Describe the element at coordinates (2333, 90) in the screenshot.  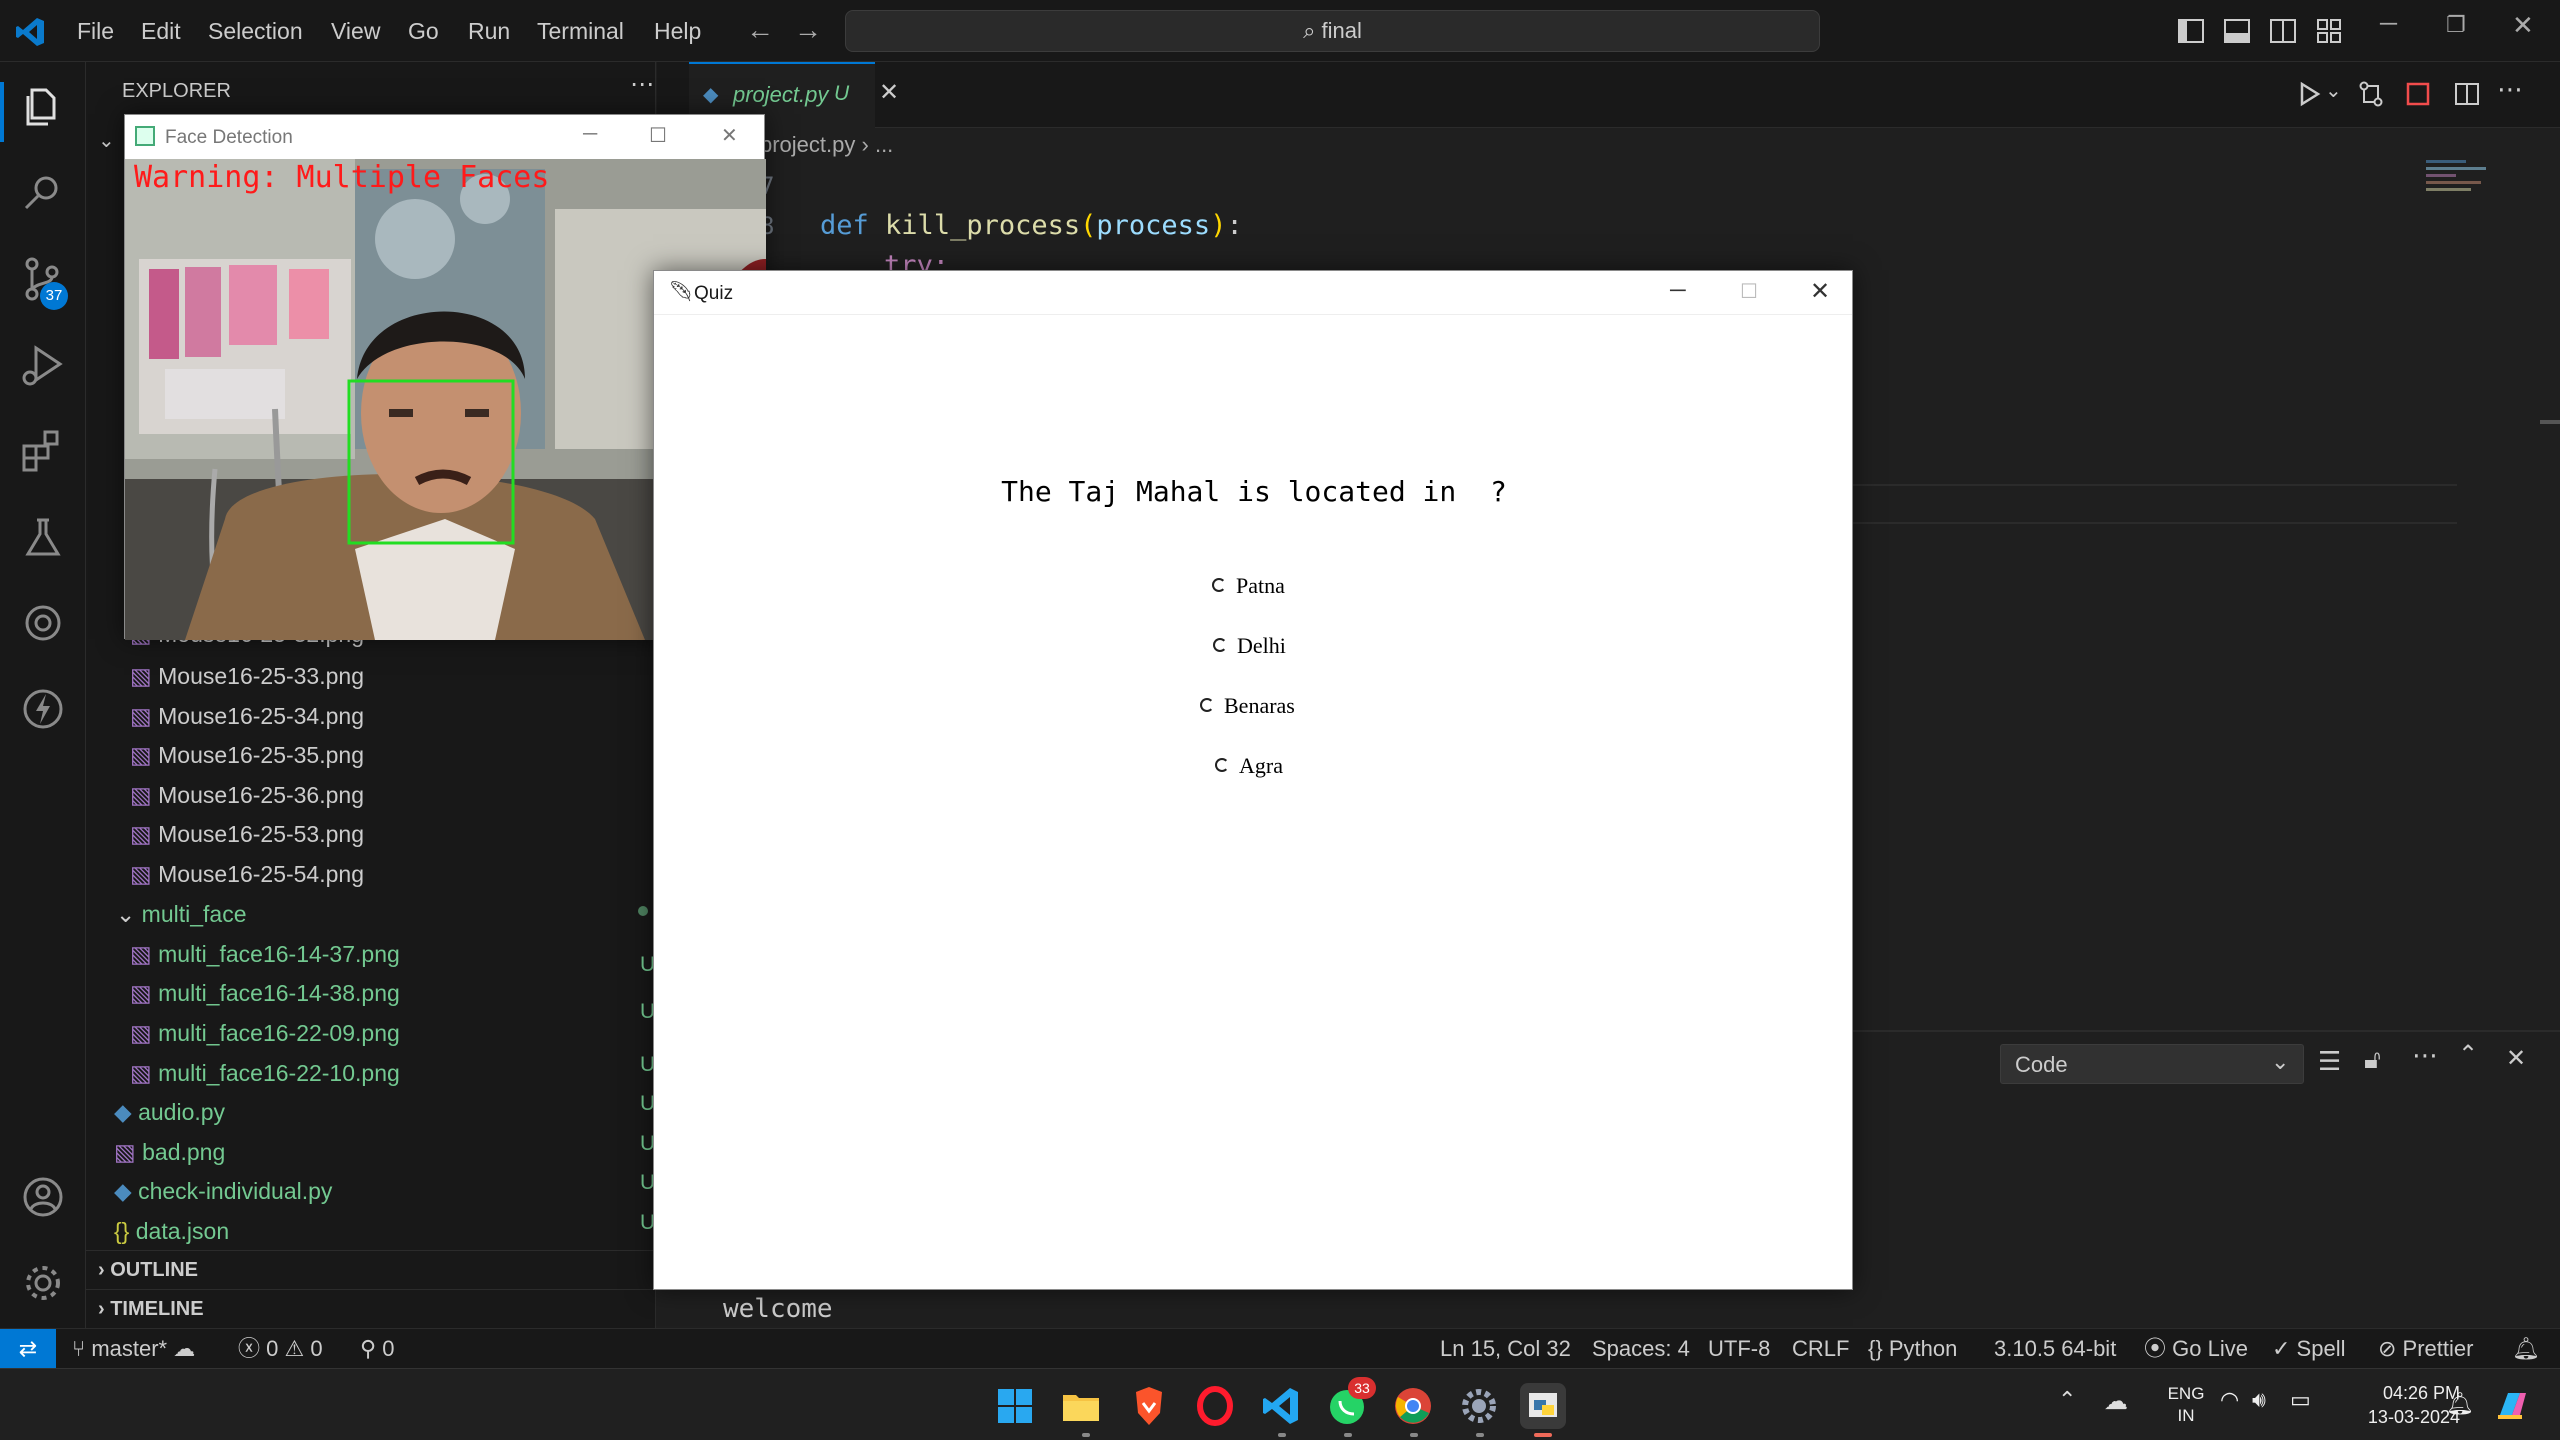
I see `run-dropdown-icon: ⌄` at that location.